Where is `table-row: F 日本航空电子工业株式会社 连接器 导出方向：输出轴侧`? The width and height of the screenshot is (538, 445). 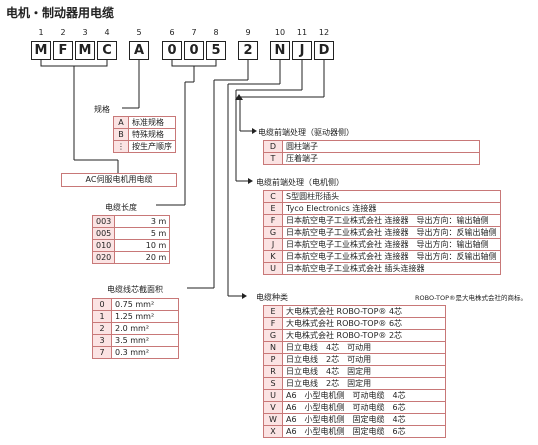
table-row: F 日本航空电子工业株式会社 连接器 导出方向：输出轴侧 is located at coordinates (382, 220).